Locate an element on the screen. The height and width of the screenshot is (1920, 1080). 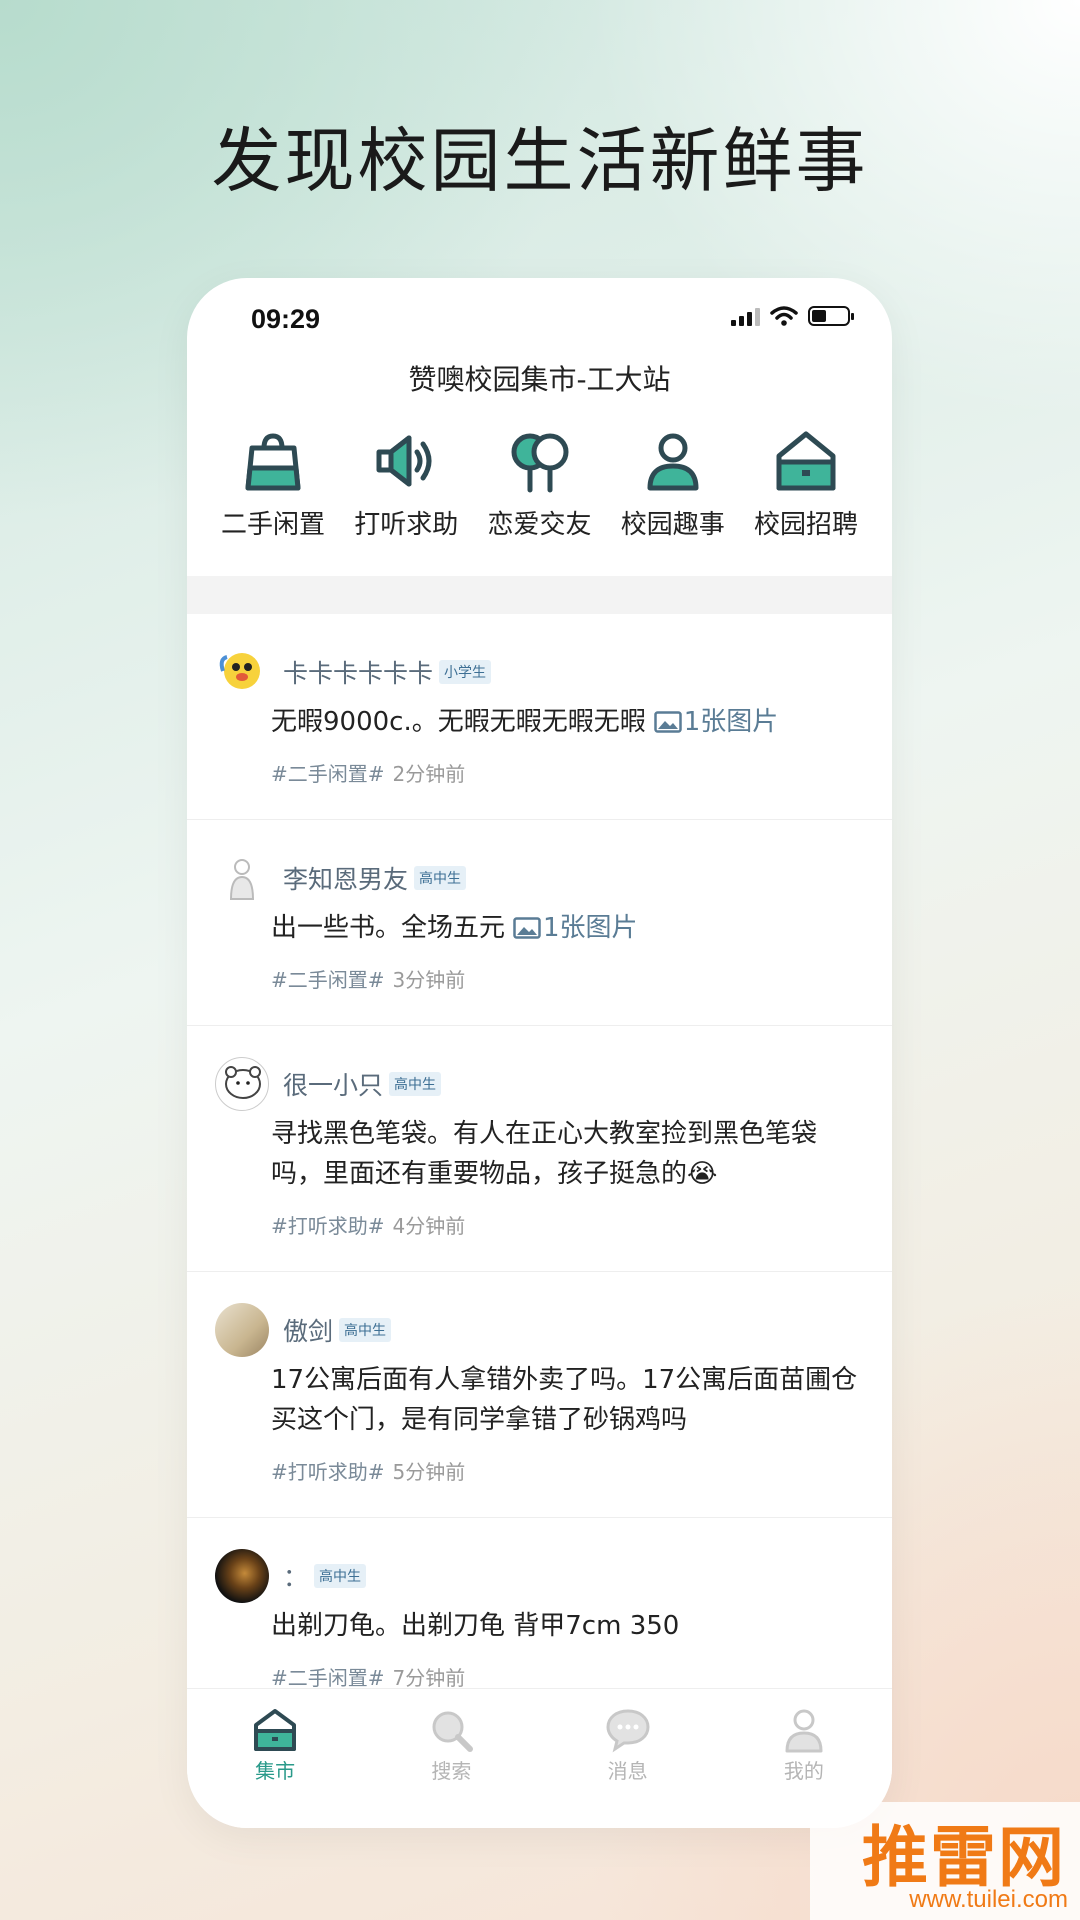
post-header: 傲剑 高中生 is located at coordinates (541, 1330).